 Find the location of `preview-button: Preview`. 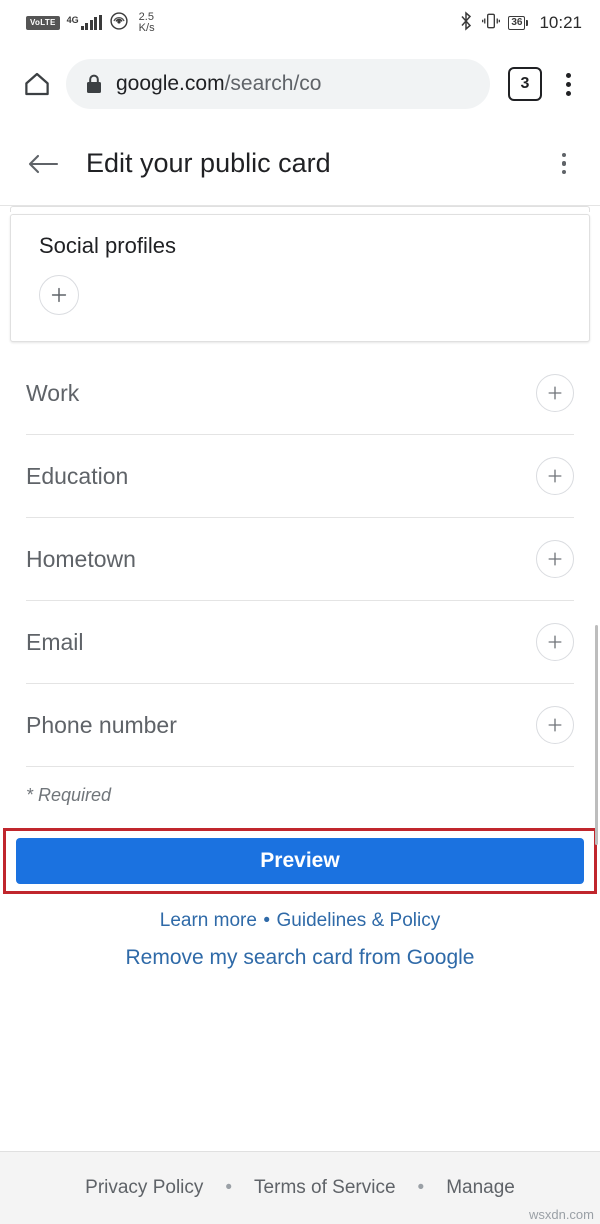

preview-button: Preview is located at coordinates (300, 861).